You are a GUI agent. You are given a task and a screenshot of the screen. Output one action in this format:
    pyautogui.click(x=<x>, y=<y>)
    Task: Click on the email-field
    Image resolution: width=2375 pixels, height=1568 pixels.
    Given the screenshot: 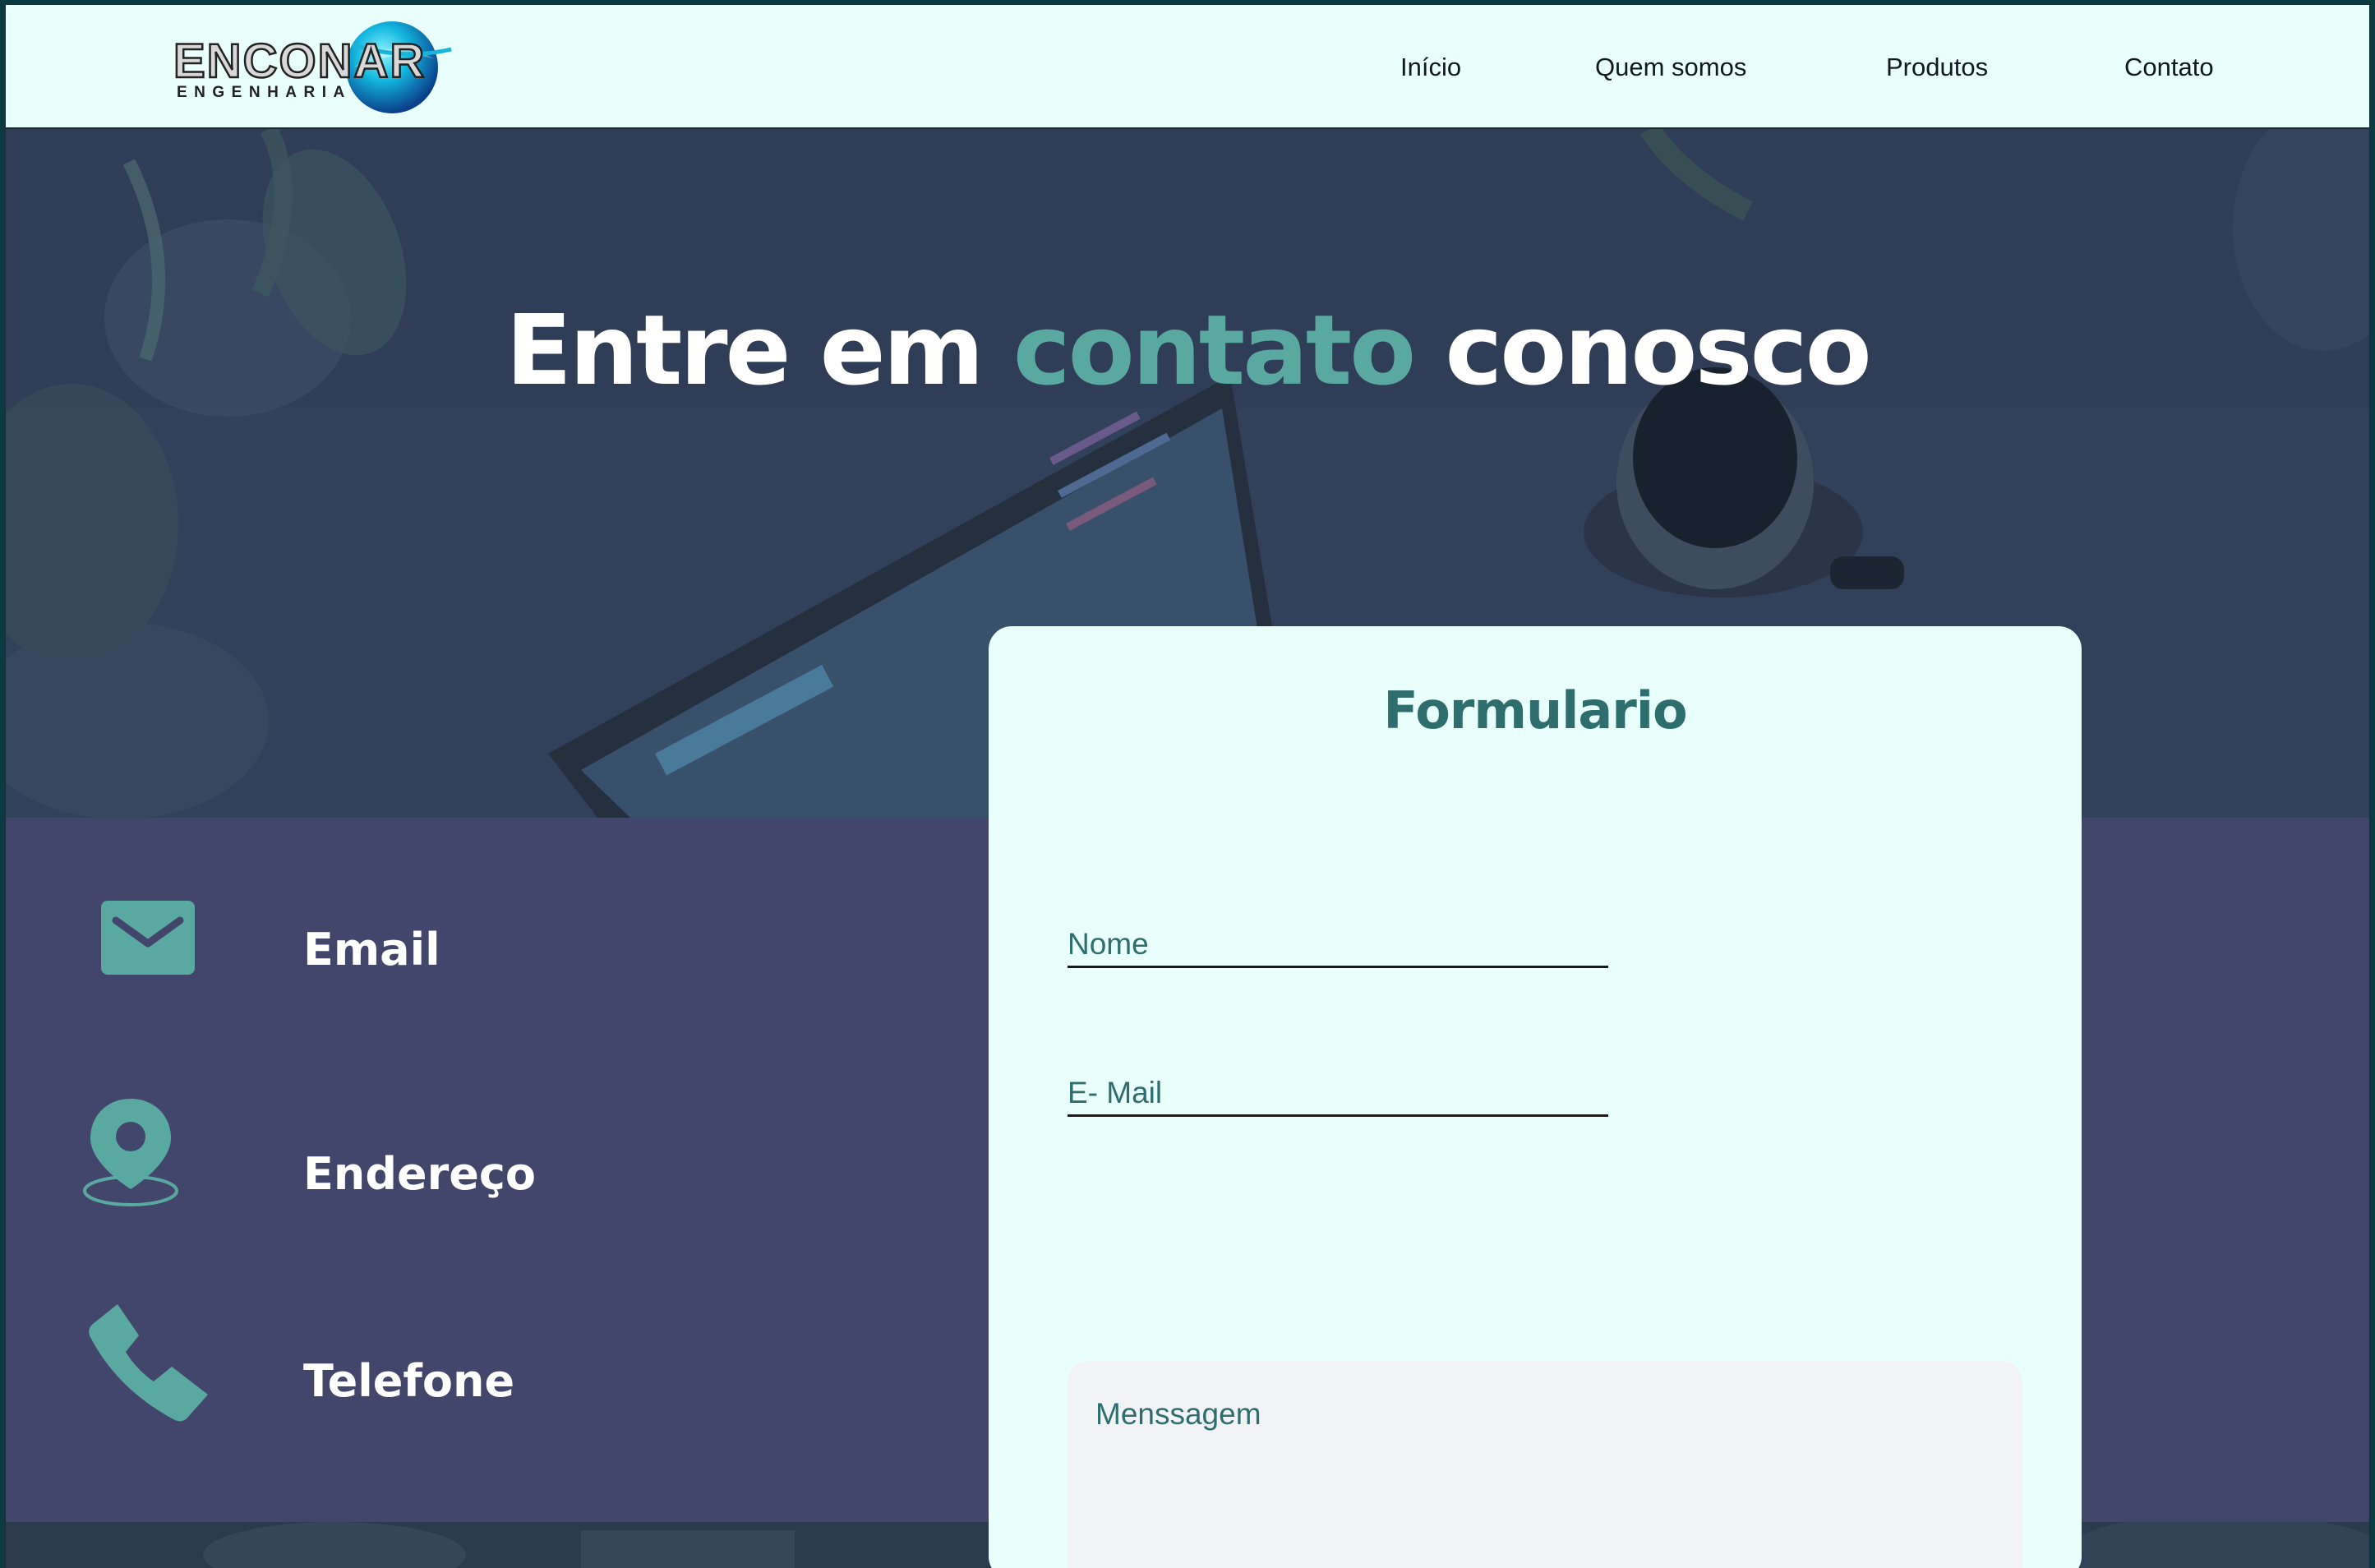 What is the action you would take?
    pyautogui.click(x=1338, y=1088)
    